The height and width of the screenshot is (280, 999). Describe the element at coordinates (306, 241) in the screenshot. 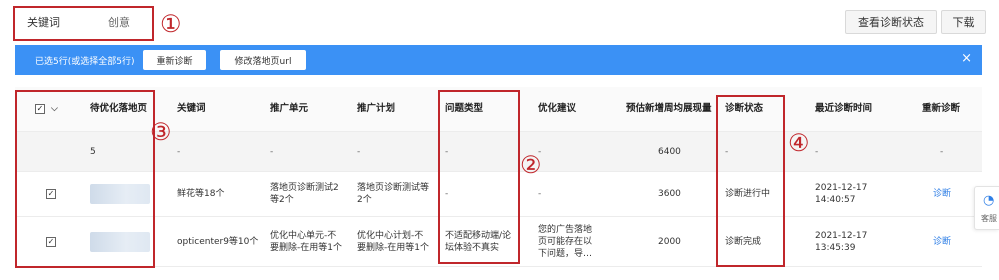

I see `row-unit: 优化中心单元-不要删除-在用等1个` at that location.